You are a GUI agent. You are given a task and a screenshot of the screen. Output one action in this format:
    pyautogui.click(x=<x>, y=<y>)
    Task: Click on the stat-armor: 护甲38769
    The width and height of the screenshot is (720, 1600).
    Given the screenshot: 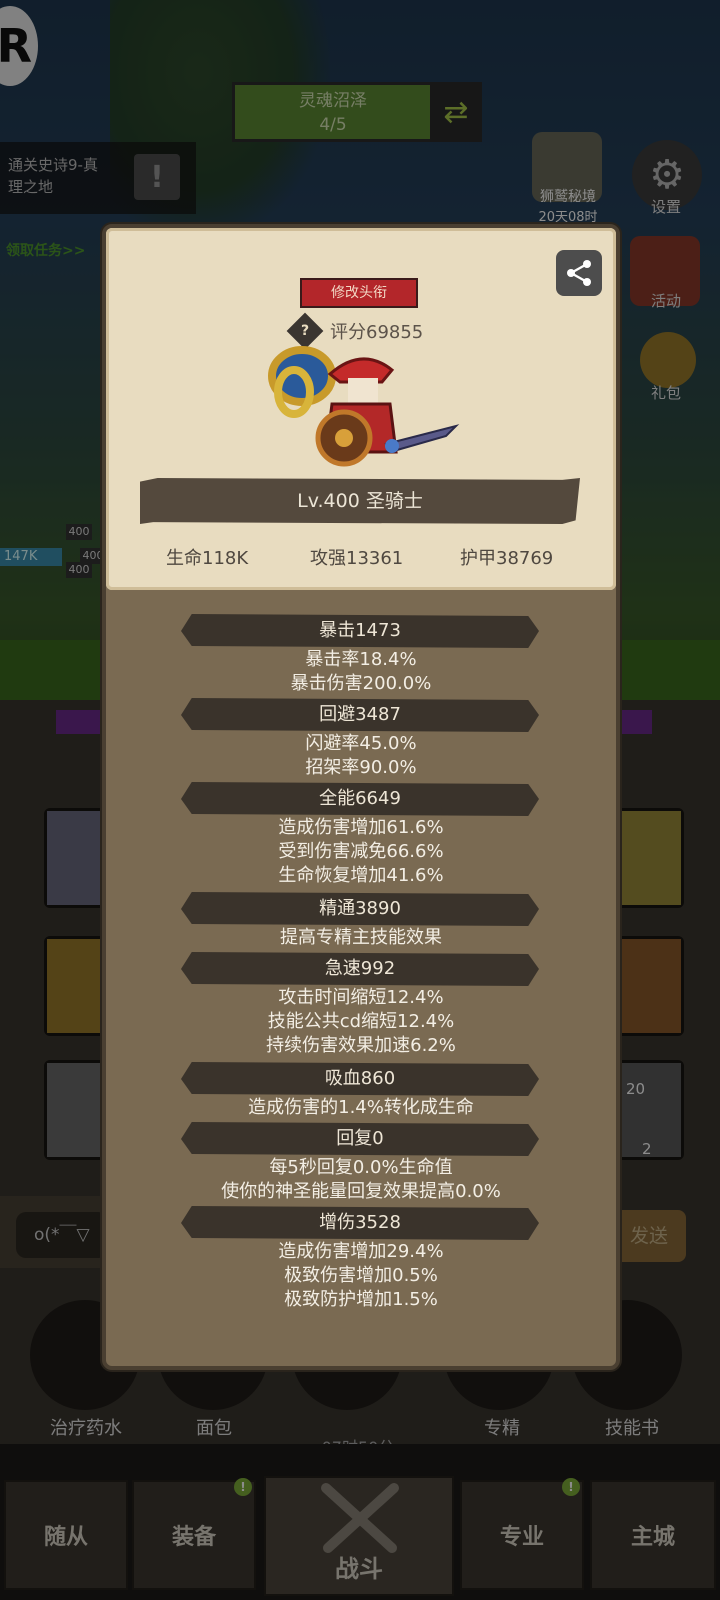 What is the action you would take?
    pyautogui.click(x=507, y=558)
    